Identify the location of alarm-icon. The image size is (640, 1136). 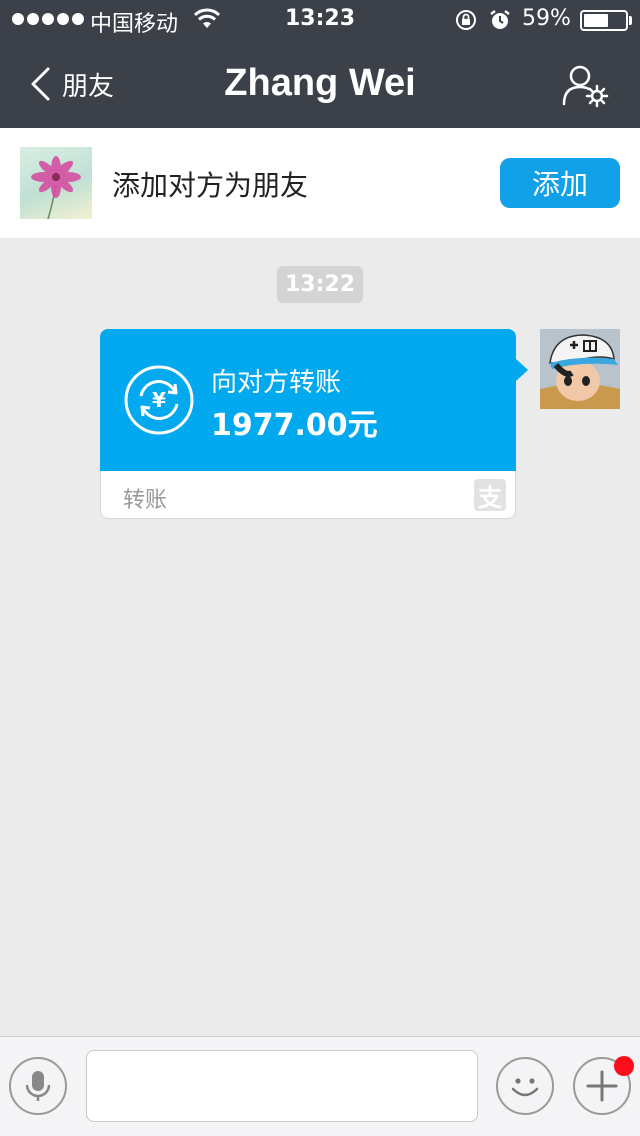
(500, 19).